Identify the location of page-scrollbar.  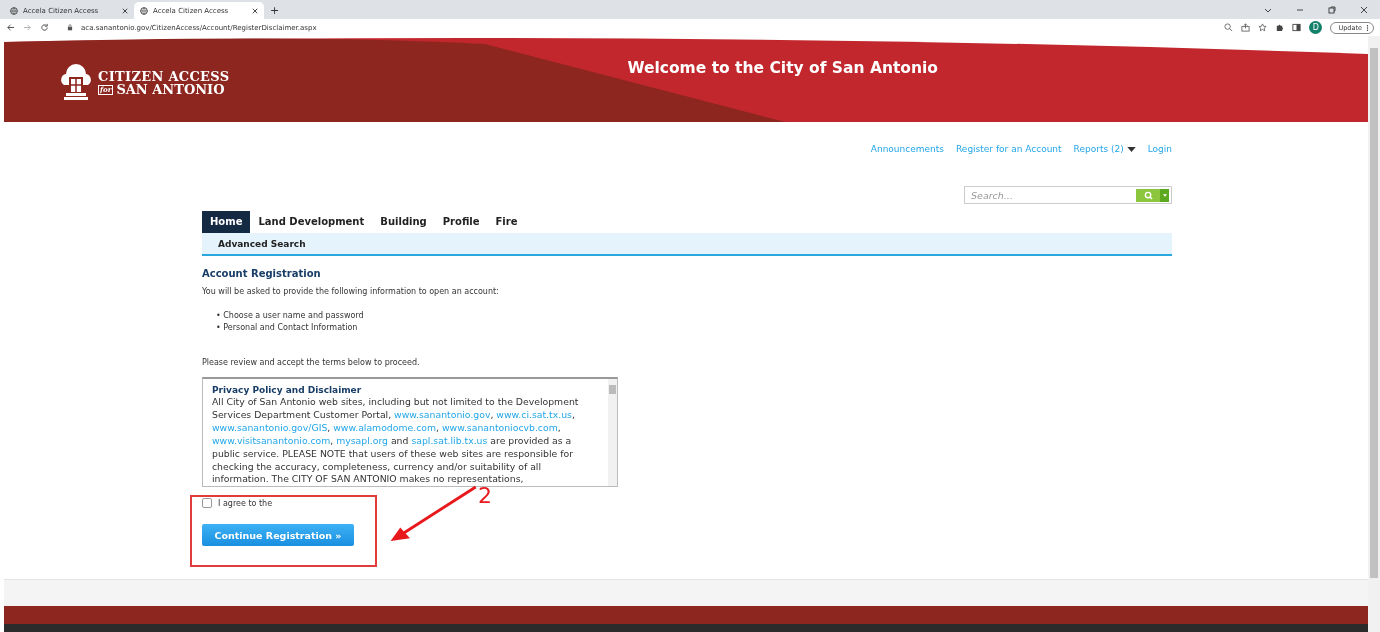
(1374, 334).